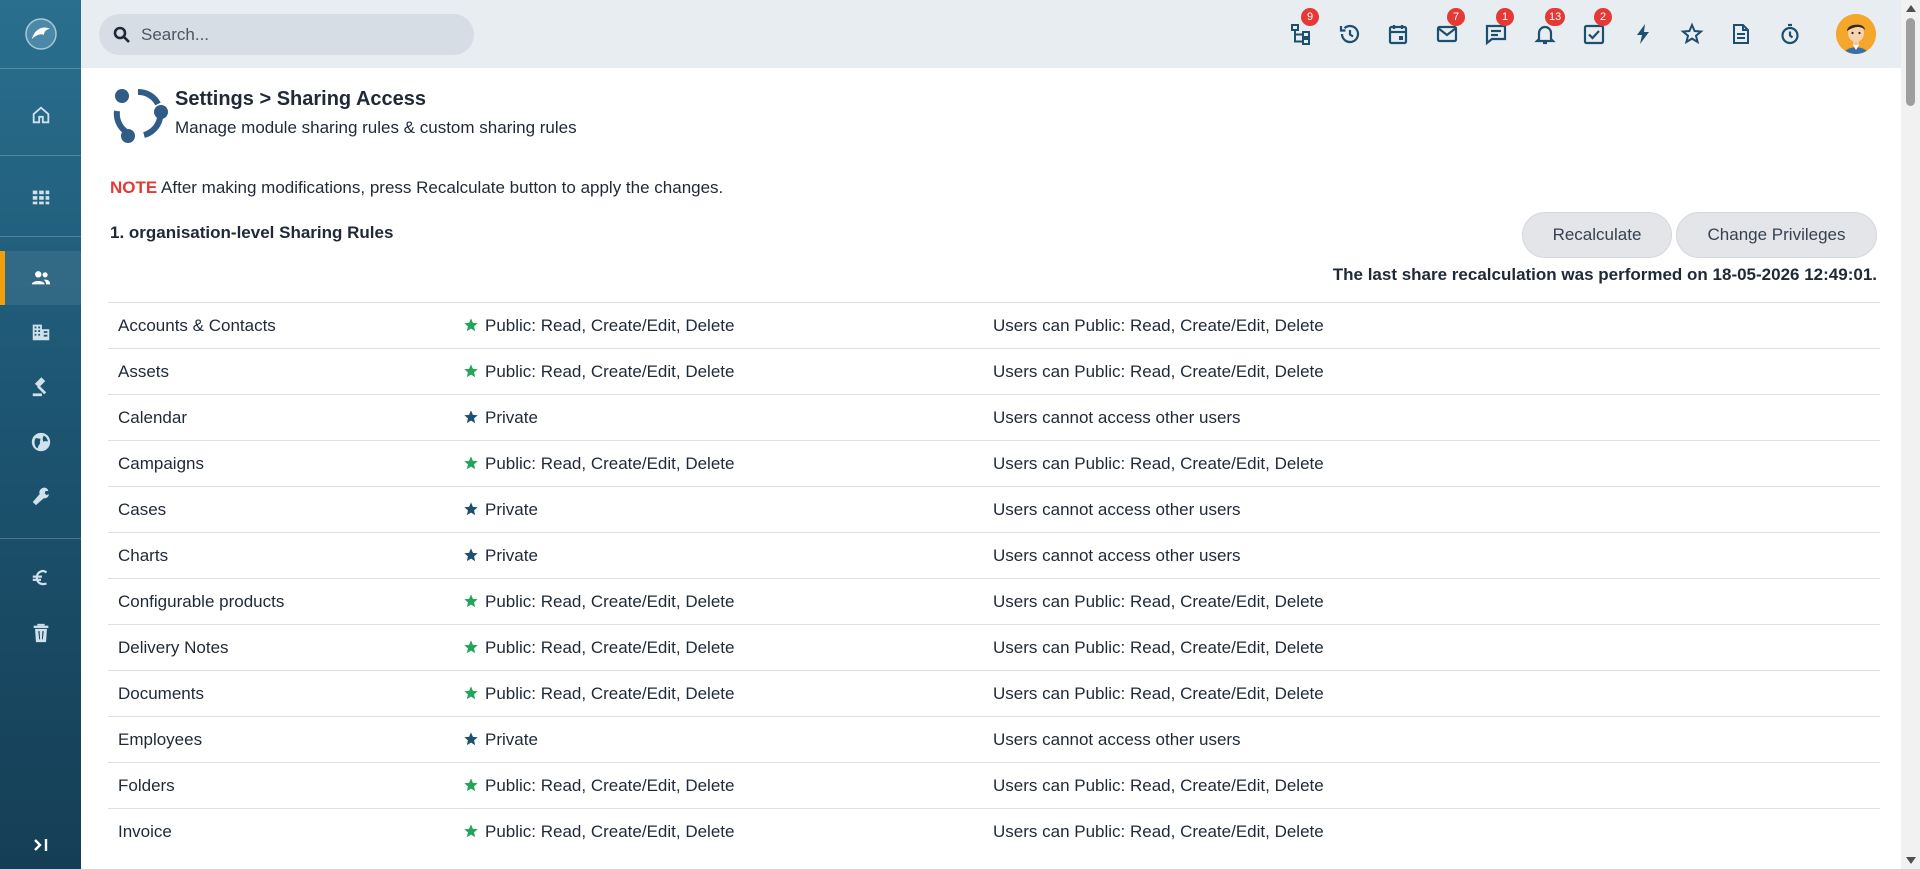 This screenshot has height=869, width=1920. I want to click on module-name: Delivery Notes, so click(285, 647).